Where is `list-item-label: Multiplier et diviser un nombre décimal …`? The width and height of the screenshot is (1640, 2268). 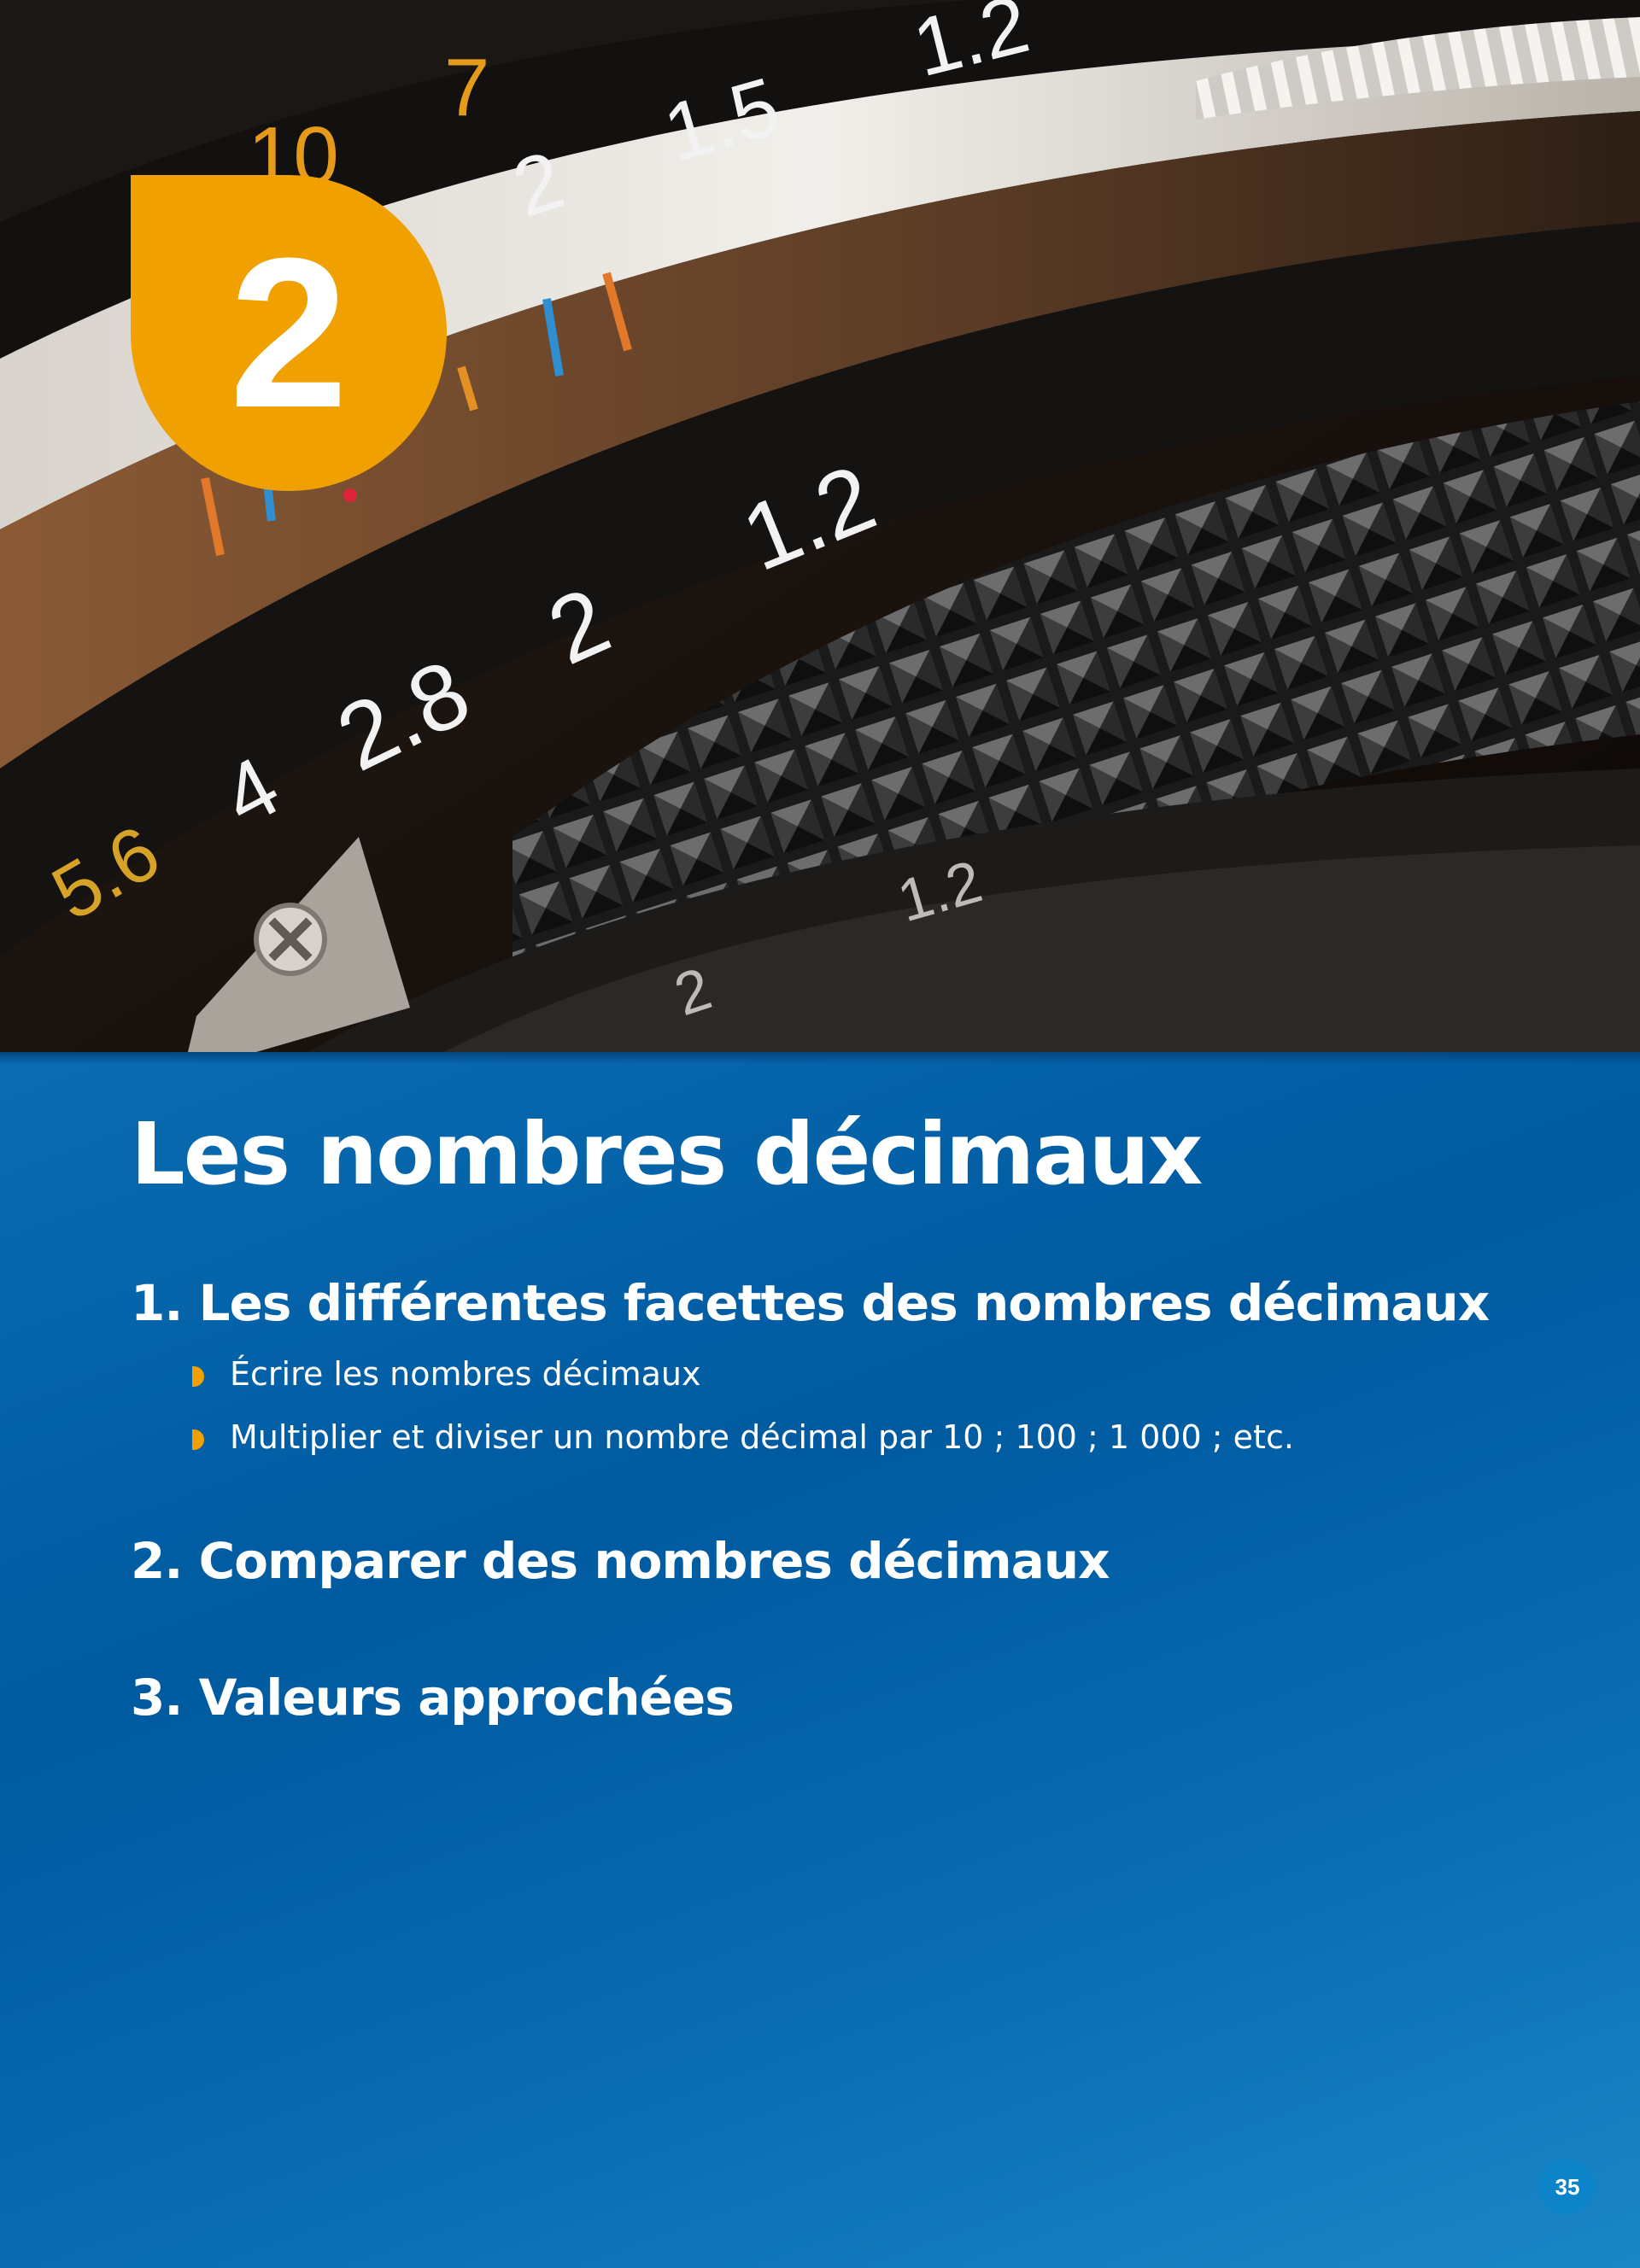
list-item-label: Multiplier et diviser un nombre décimal … is located at coordinates (762, 1437).